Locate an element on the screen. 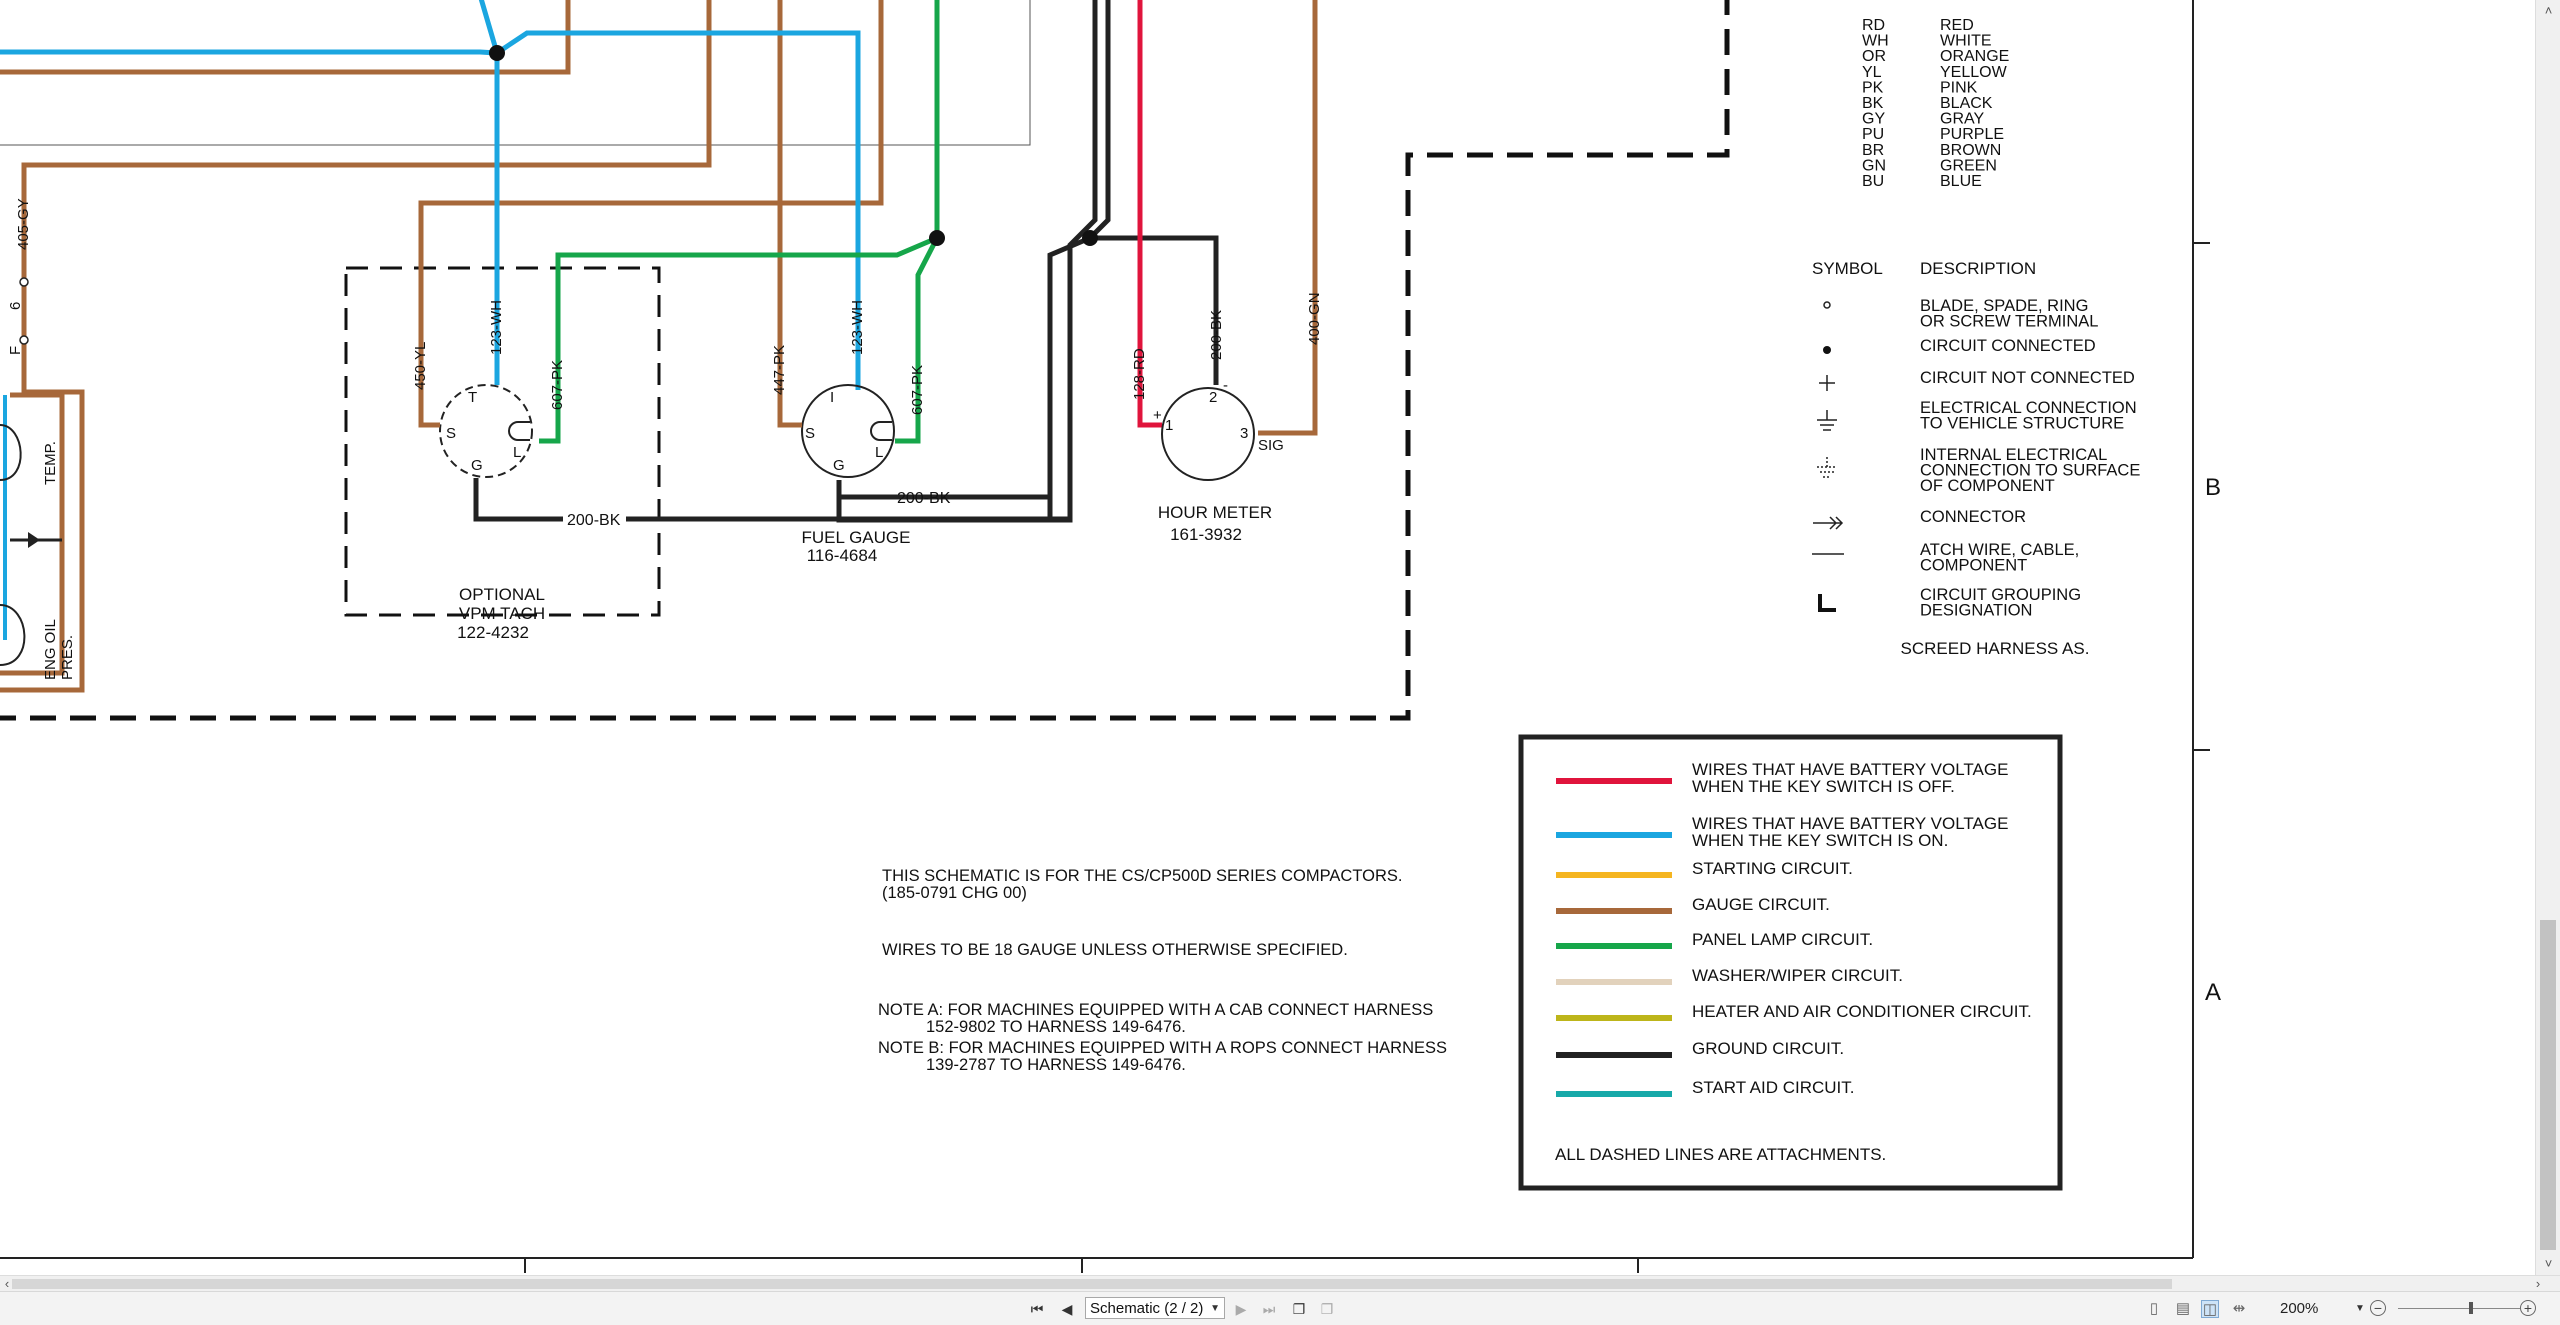 The height and width of the screenshot is (1325, 2560). scroll-down-icon: ˅ is located at coordinates (2548, 1264).